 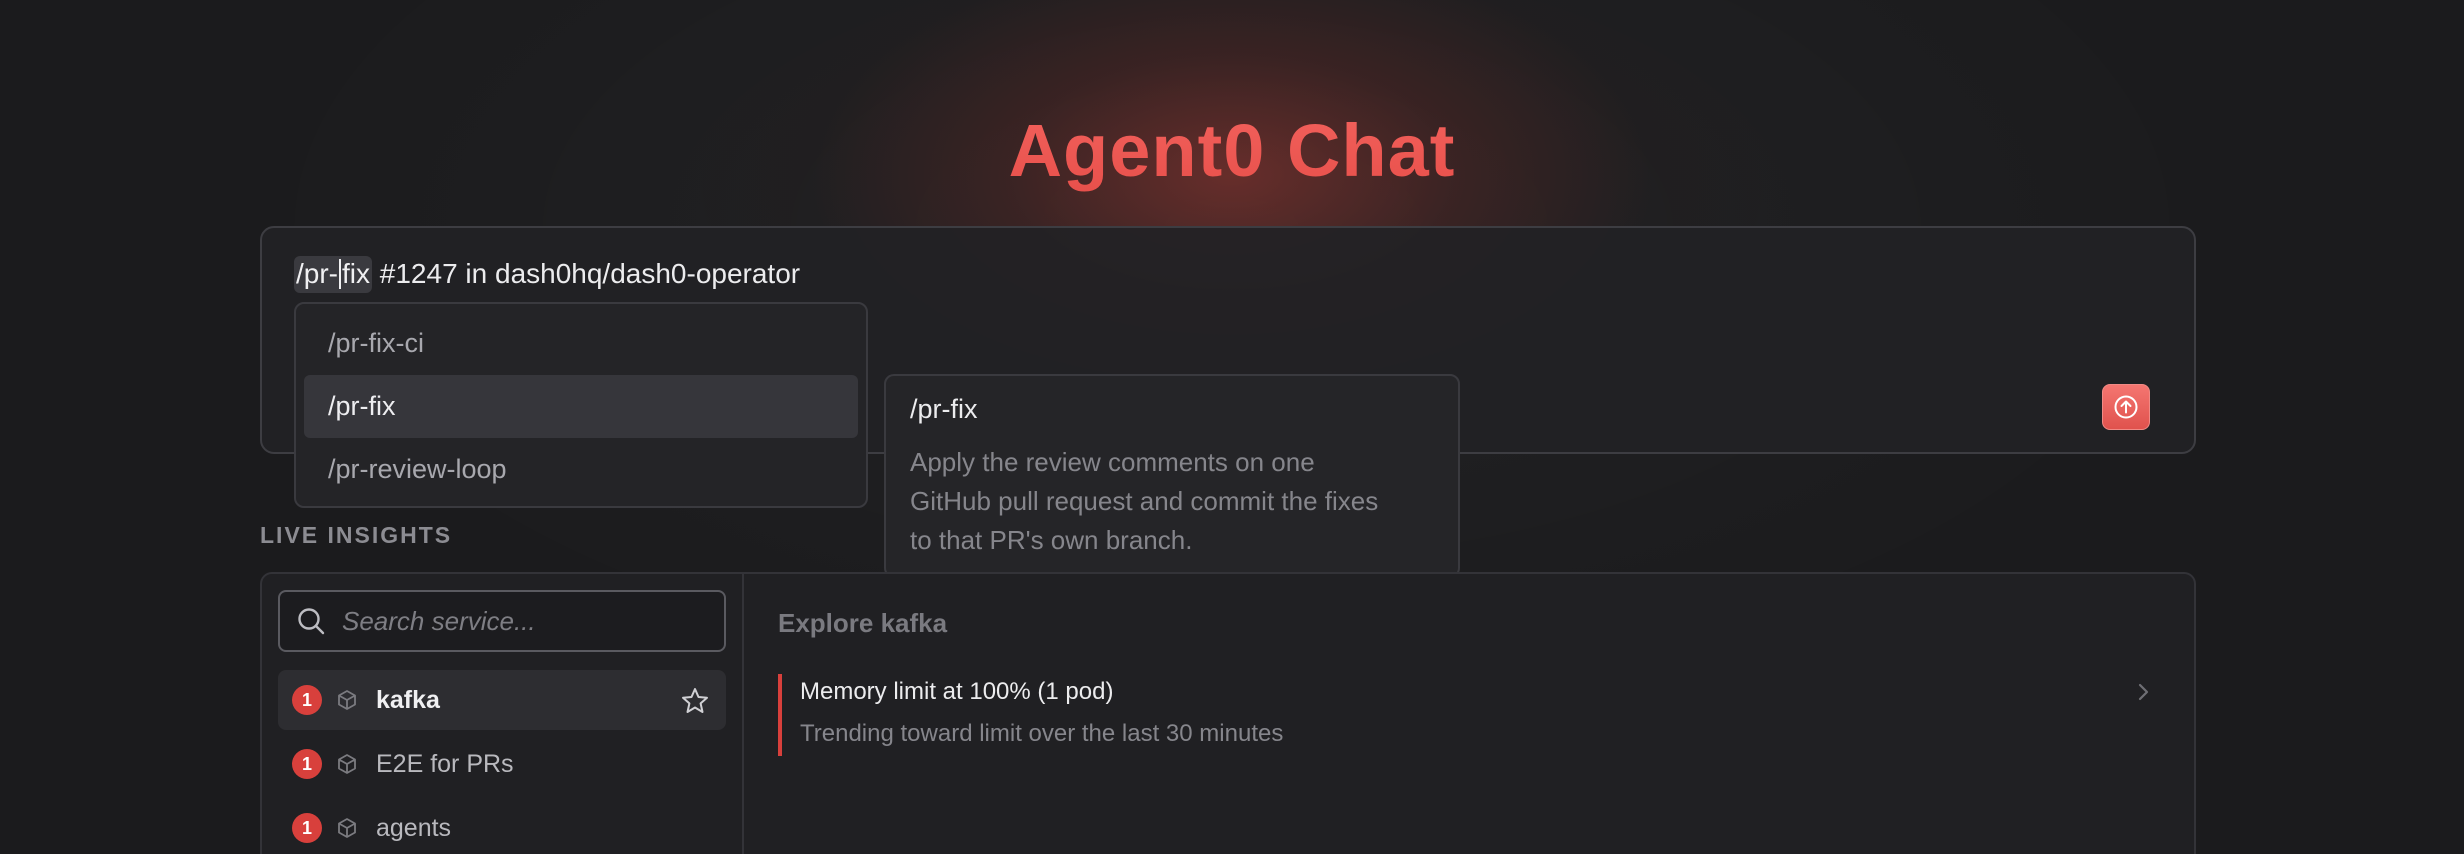 I want to click on prompt-text: #1247 in dash0hq/dash0-operator, so click(x=586, y=273).